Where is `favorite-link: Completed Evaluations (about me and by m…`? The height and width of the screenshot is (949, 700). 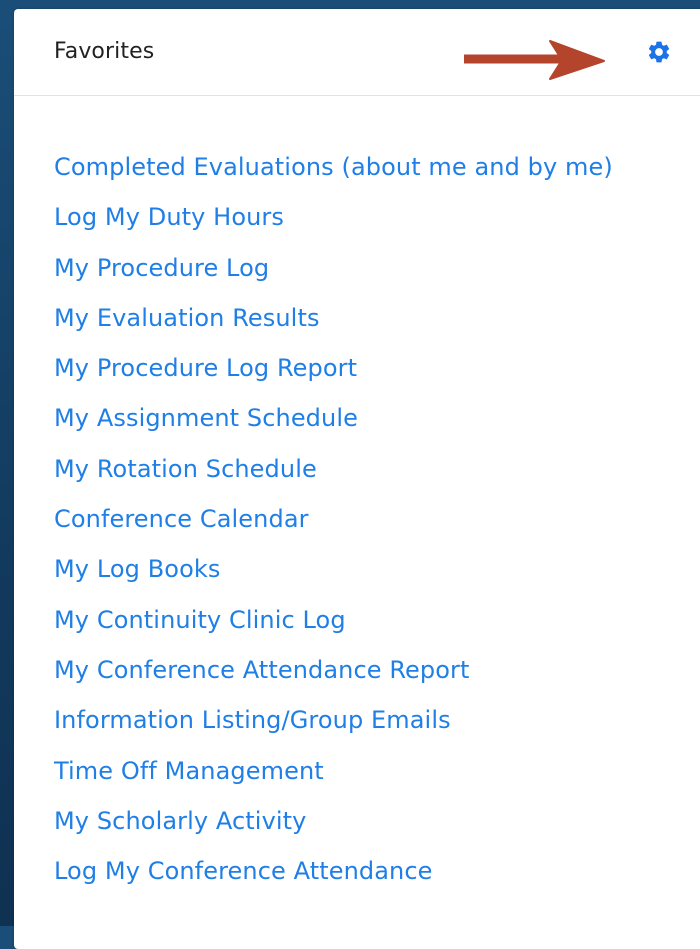 favorite-link: Completed Evaluations (about me and by m… is located at coordinates (333, 167).